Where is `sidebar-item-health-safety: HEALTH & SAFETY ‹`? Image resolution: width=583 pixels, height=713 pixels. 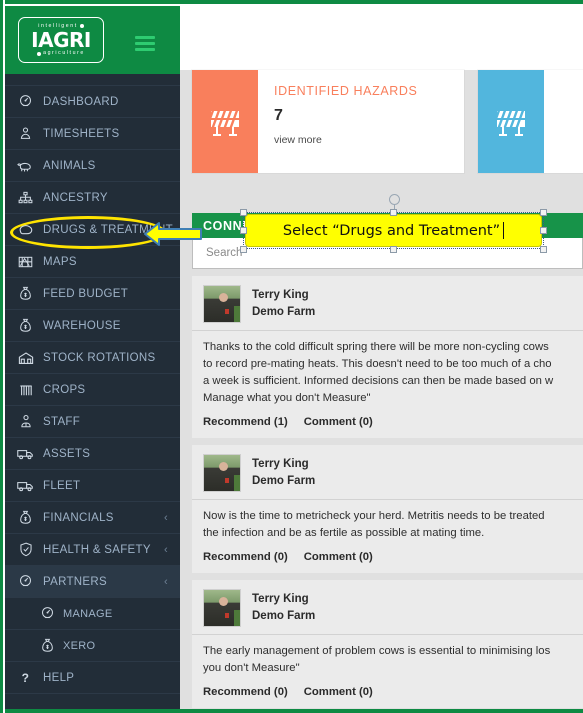 sidebar-item-health-safety: HEALTH & SAFETY ‹ is located at coordinates (92, 550).